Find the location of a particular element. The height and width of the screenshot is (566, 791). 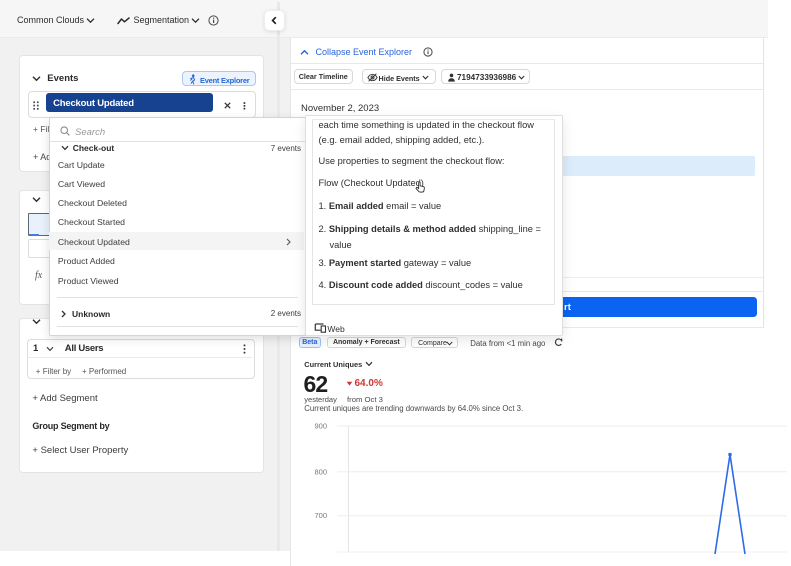

svg-text: 800 is located at coordinates (320, 471).